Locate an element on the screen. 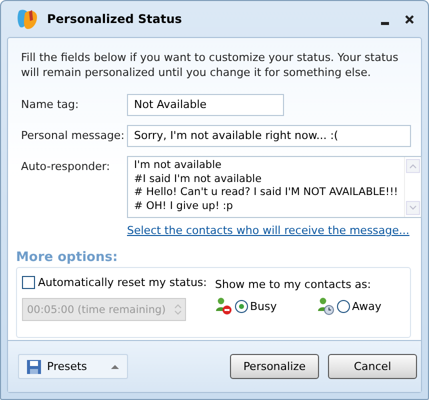 The image size is (429, 400). minimize-icon is located at coordinates (385, 23).